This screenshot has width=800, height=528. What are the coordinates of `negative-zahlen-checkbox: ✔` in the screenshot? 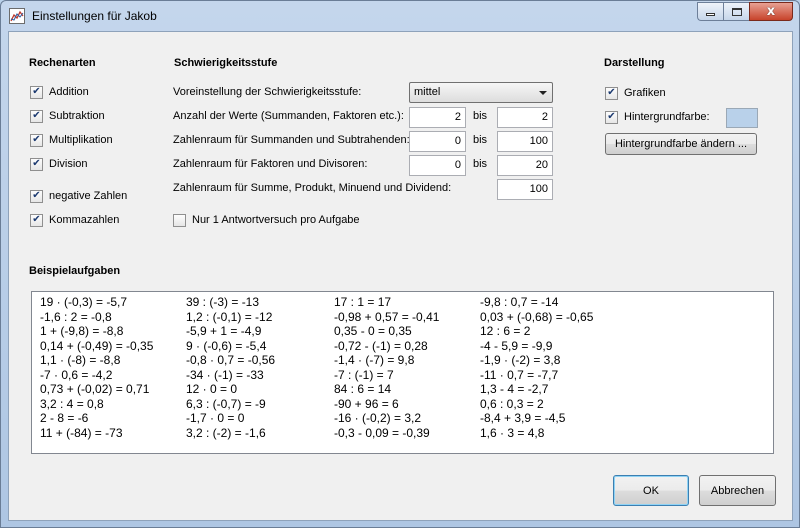 It's located at (36, 196).